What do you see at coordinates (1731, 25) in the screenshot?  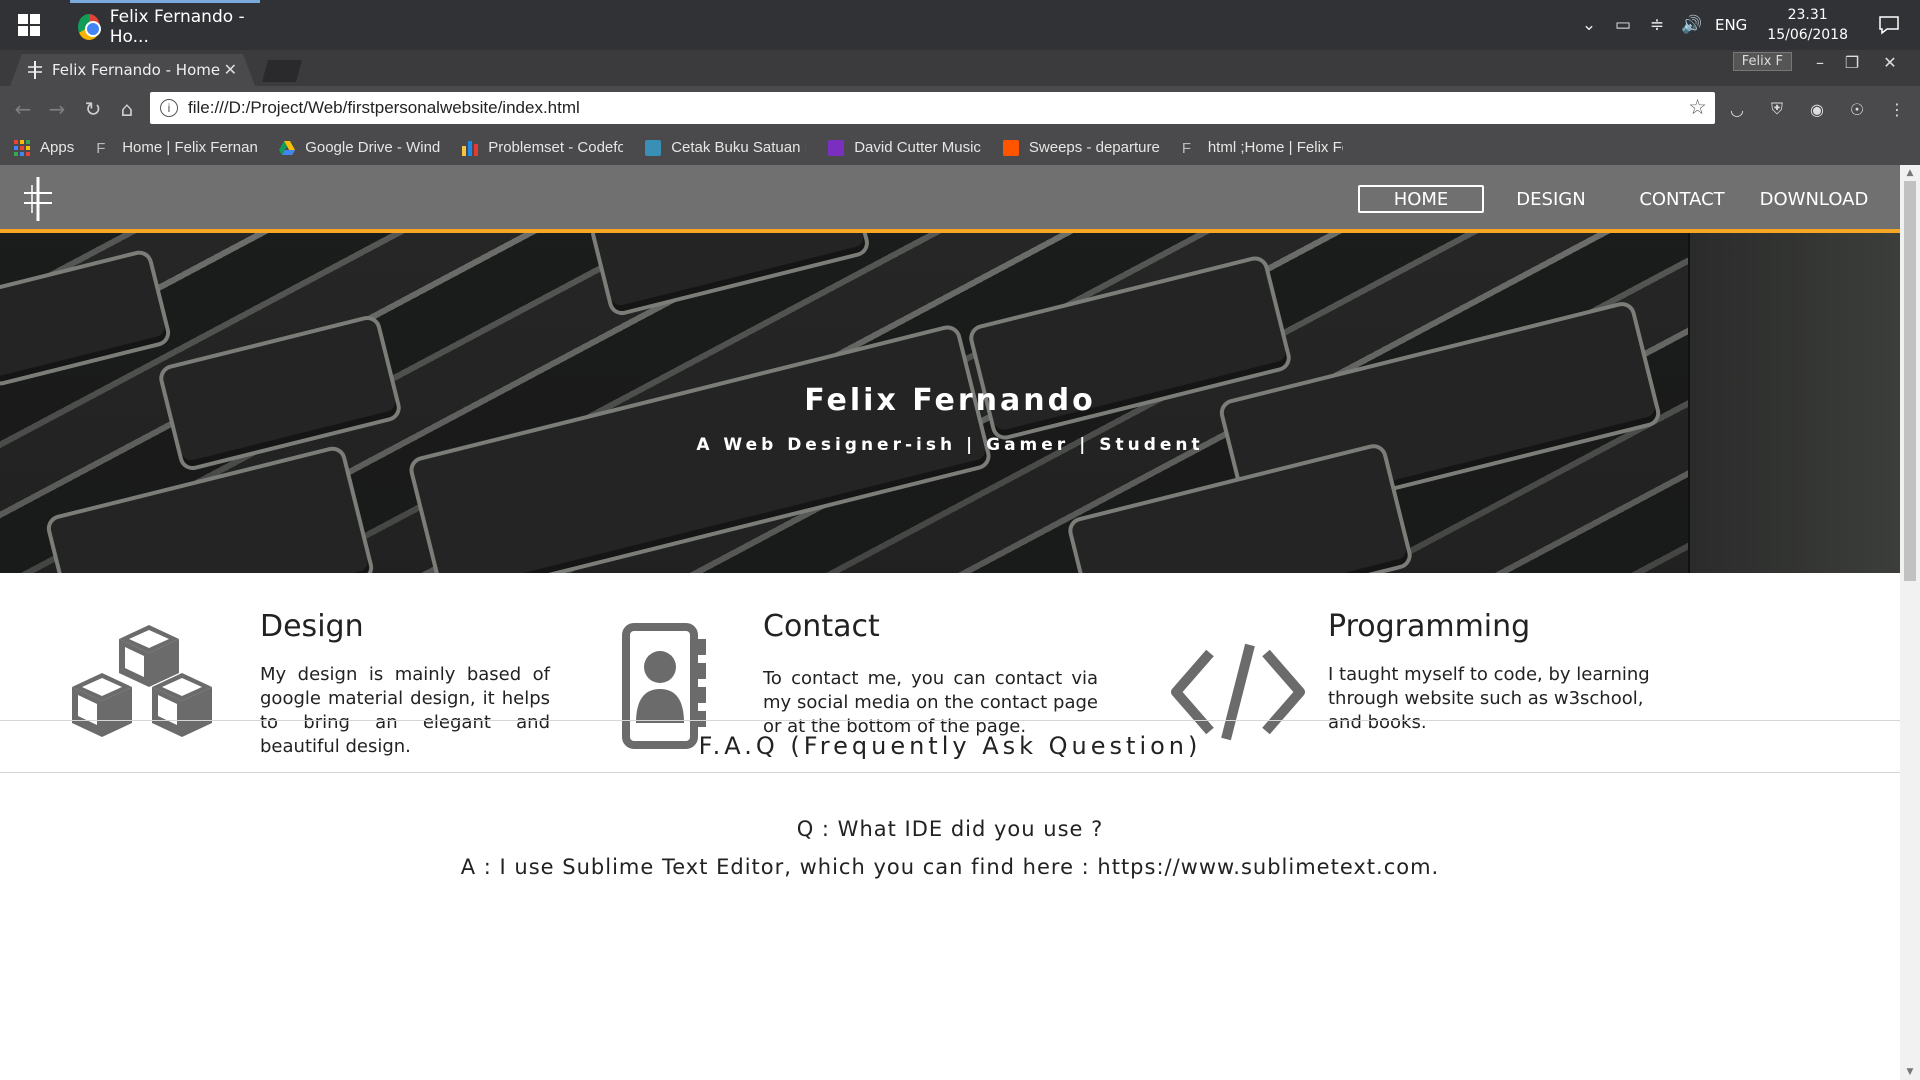 I see `language-indicator: ENG` at bounding box center [1731, 25].